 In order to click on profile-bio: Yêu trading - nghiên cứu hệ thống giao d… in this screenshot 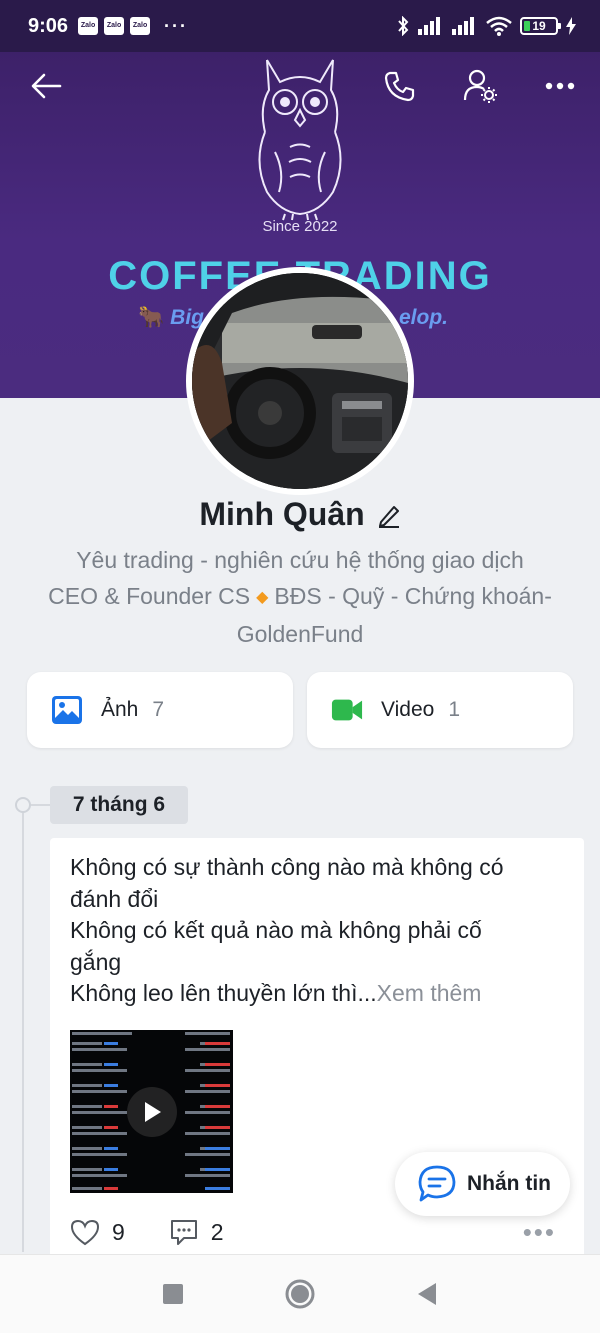, I will do `click(300, 597)`.